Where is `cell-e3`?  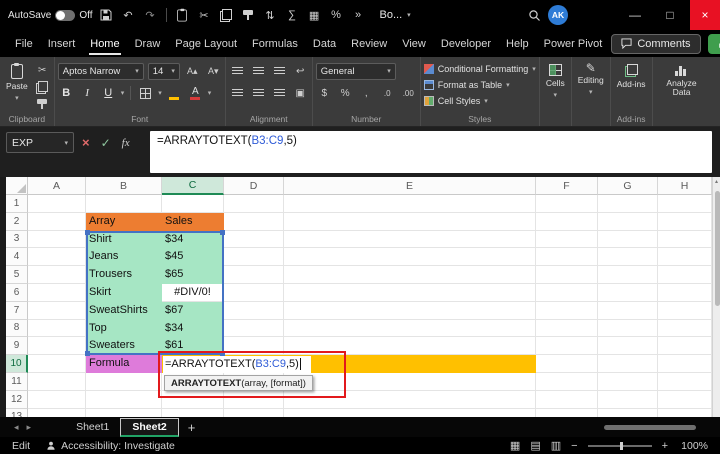
cell-e3 is located at coordinates (410, 239).